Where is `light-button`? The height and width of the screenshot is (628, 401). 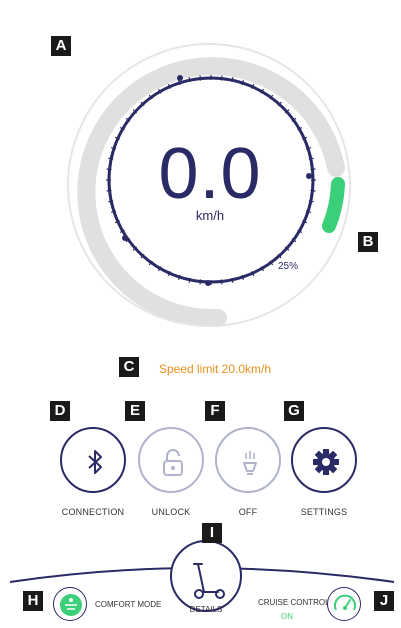
light-button is located at coordinates (248, 460).